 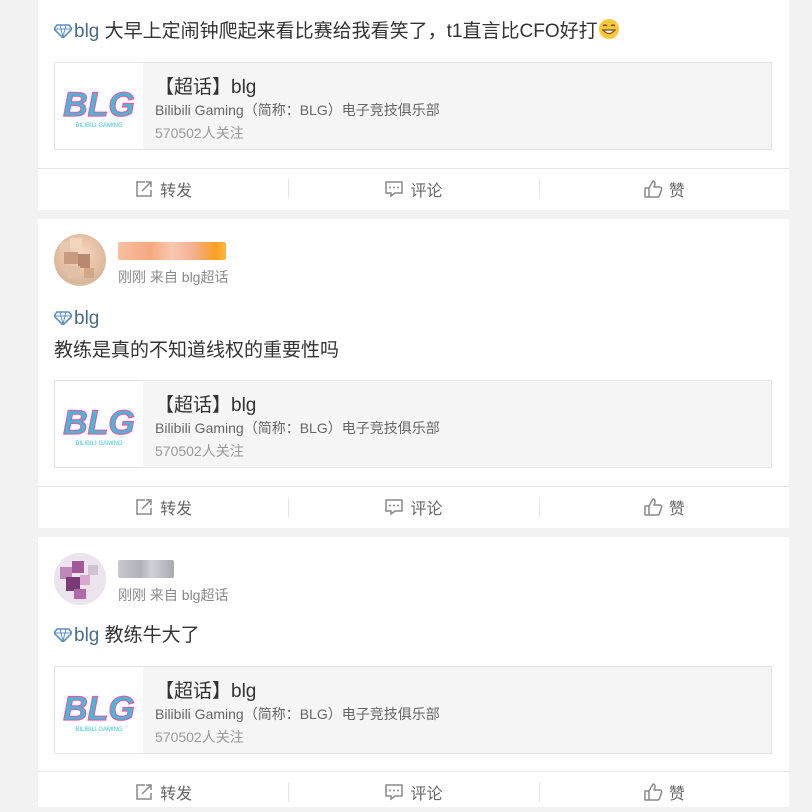 I want to click on post-text: blg 大早上定闹钟爬起来看比赛给我看笑了，t1直言比CFO好打, so click(x=414, y=31).